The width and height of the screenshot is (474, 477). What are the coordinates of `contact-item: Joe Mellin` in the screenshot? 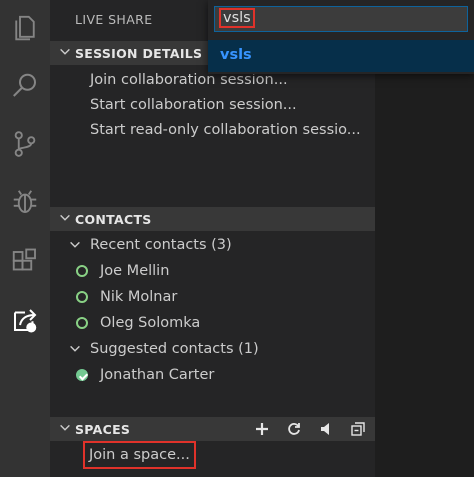 It's located at (134, 271).